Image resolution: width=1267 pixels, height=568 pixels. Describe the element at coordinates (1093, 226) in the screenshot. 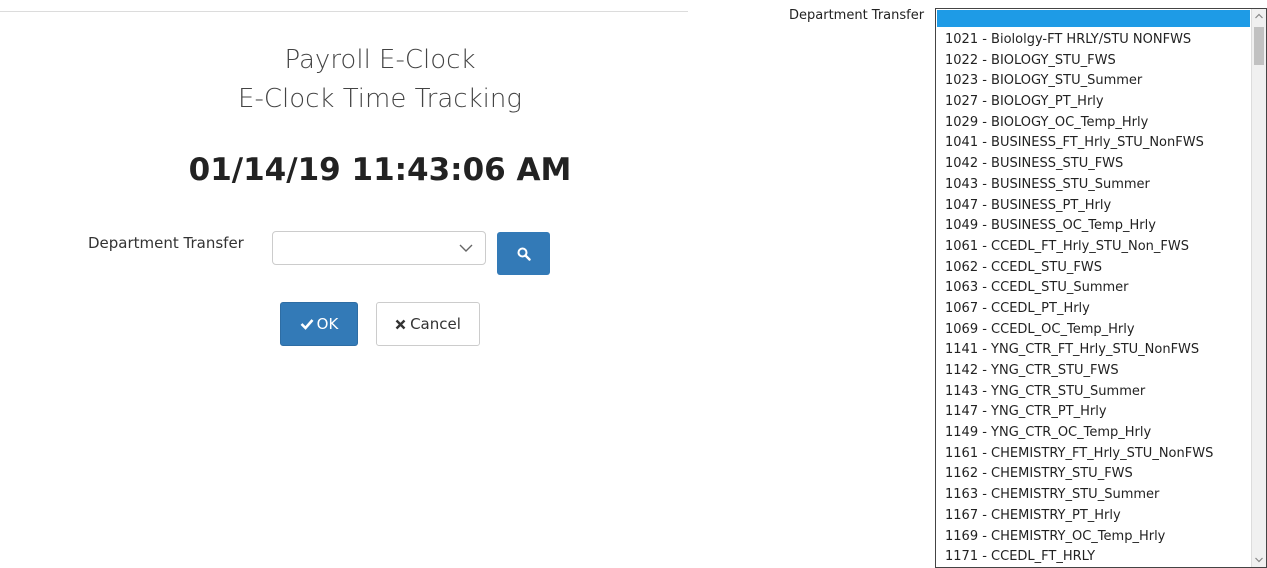

I see `dropdown-option: 1049 - BUSINESS_OC_Temp_Hrly` at that location.